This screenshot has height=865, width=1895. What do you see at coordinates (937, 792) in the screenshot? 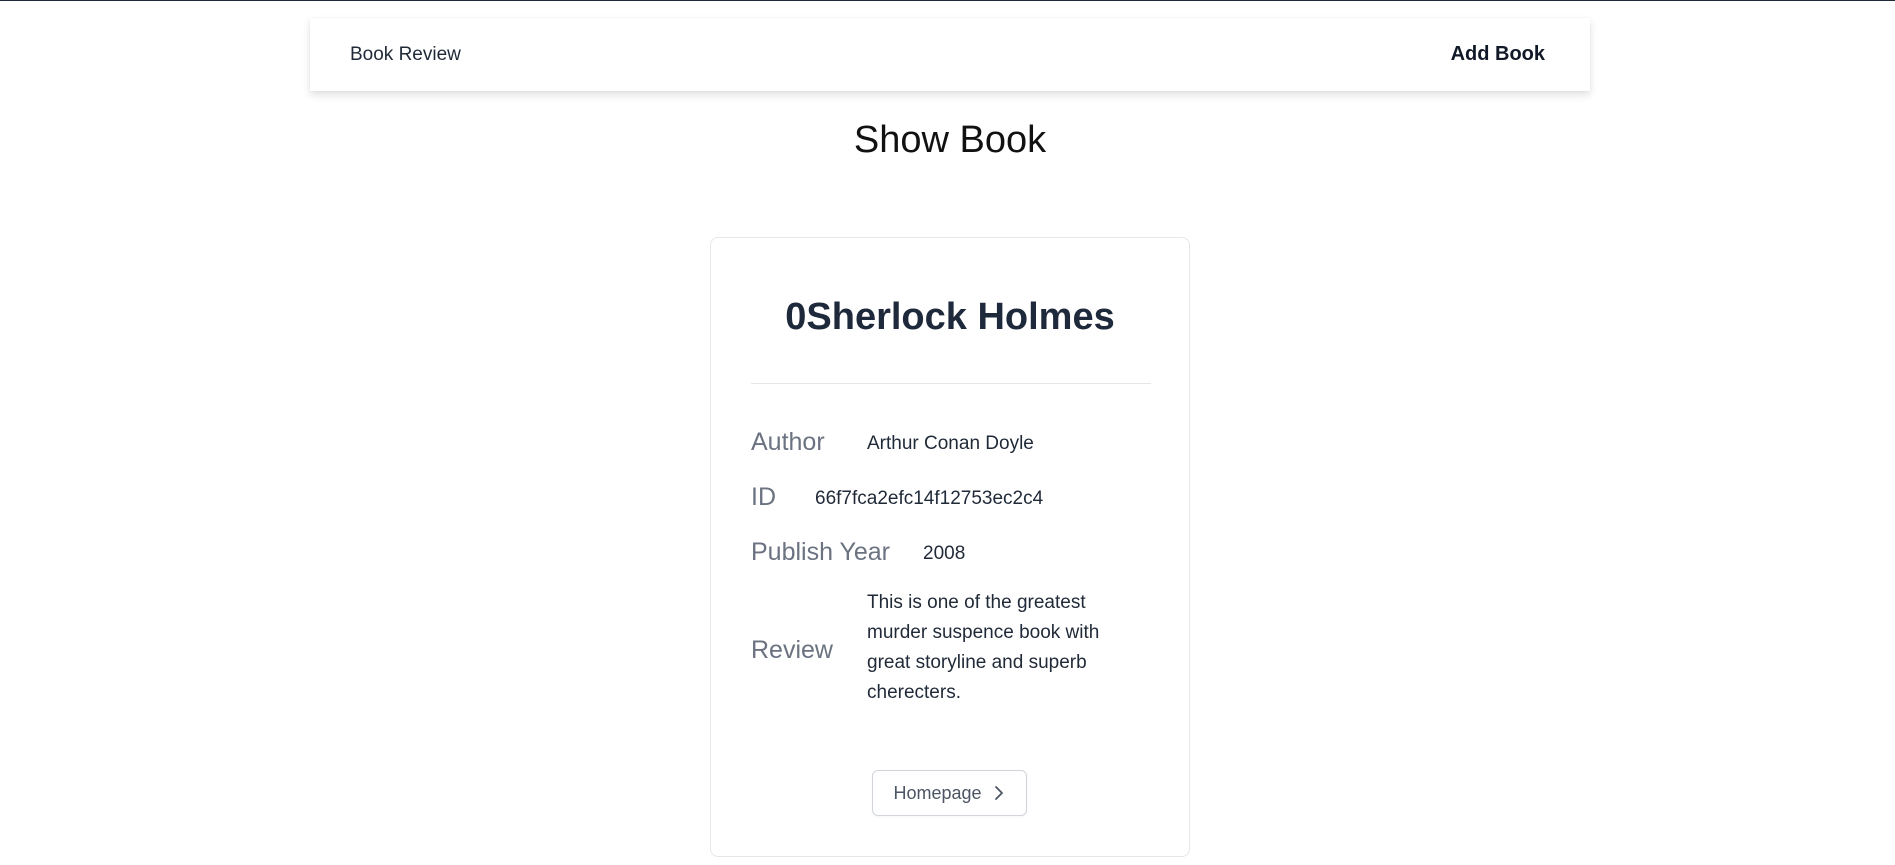
I see `homepage-button-label: Homepage` at bounding box center [937, 792].